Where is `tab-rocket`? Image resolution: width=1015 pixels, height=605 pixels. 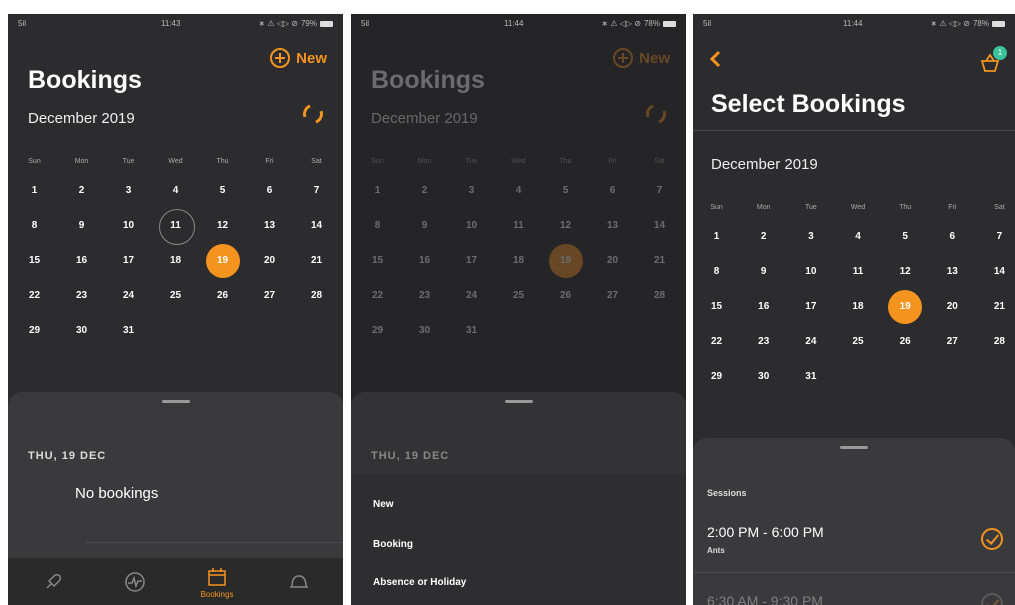
tab-rocket is located at coordinates (53, 581).